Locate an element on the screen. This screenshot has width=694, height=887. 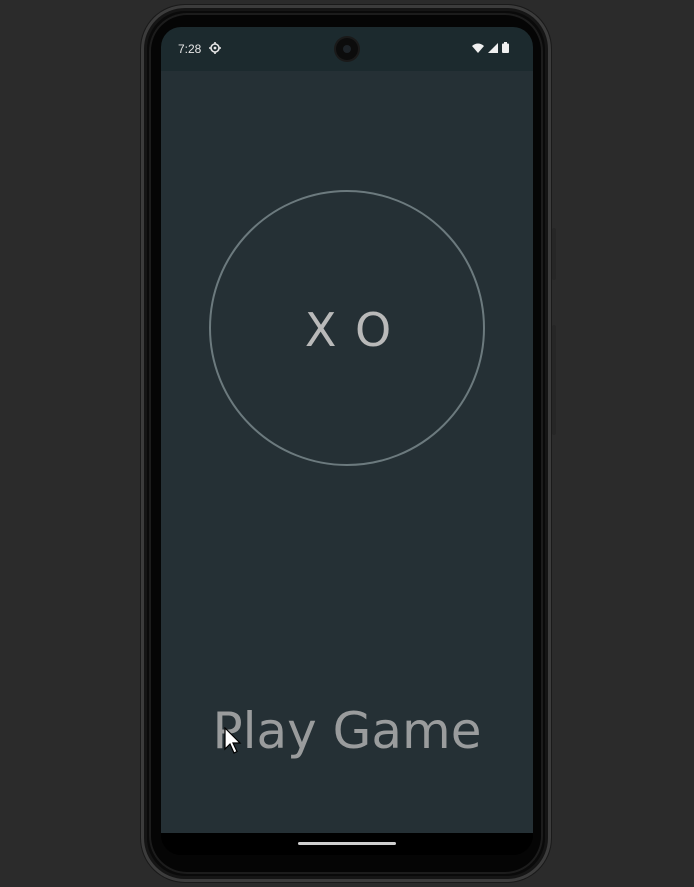
volume-button is located at coordinates (554, 380).